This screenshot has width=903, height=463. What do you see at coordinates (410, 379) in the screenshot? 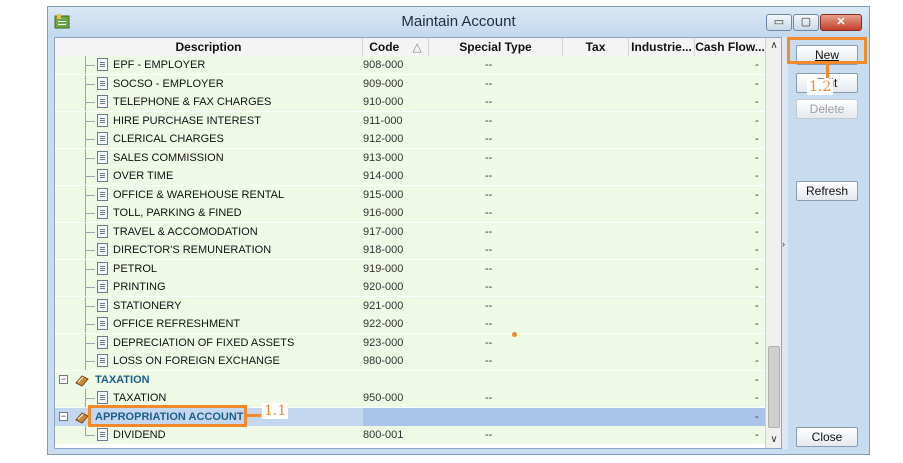
I see `tree-group-row: − TAXATION -` at bounding box center [410, 379].